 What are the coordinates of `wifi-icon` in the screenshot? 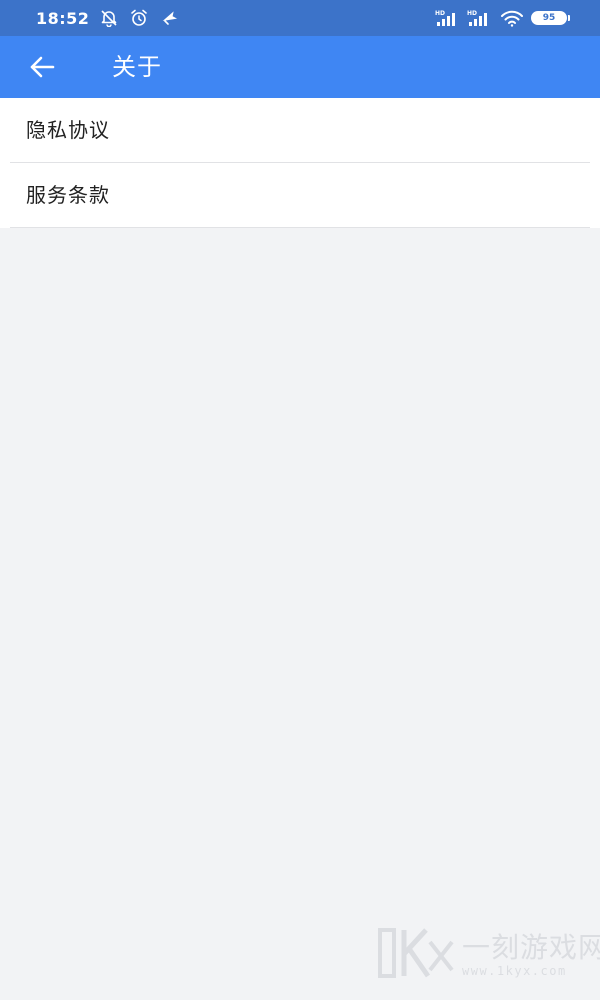 It's located at (512, 18).